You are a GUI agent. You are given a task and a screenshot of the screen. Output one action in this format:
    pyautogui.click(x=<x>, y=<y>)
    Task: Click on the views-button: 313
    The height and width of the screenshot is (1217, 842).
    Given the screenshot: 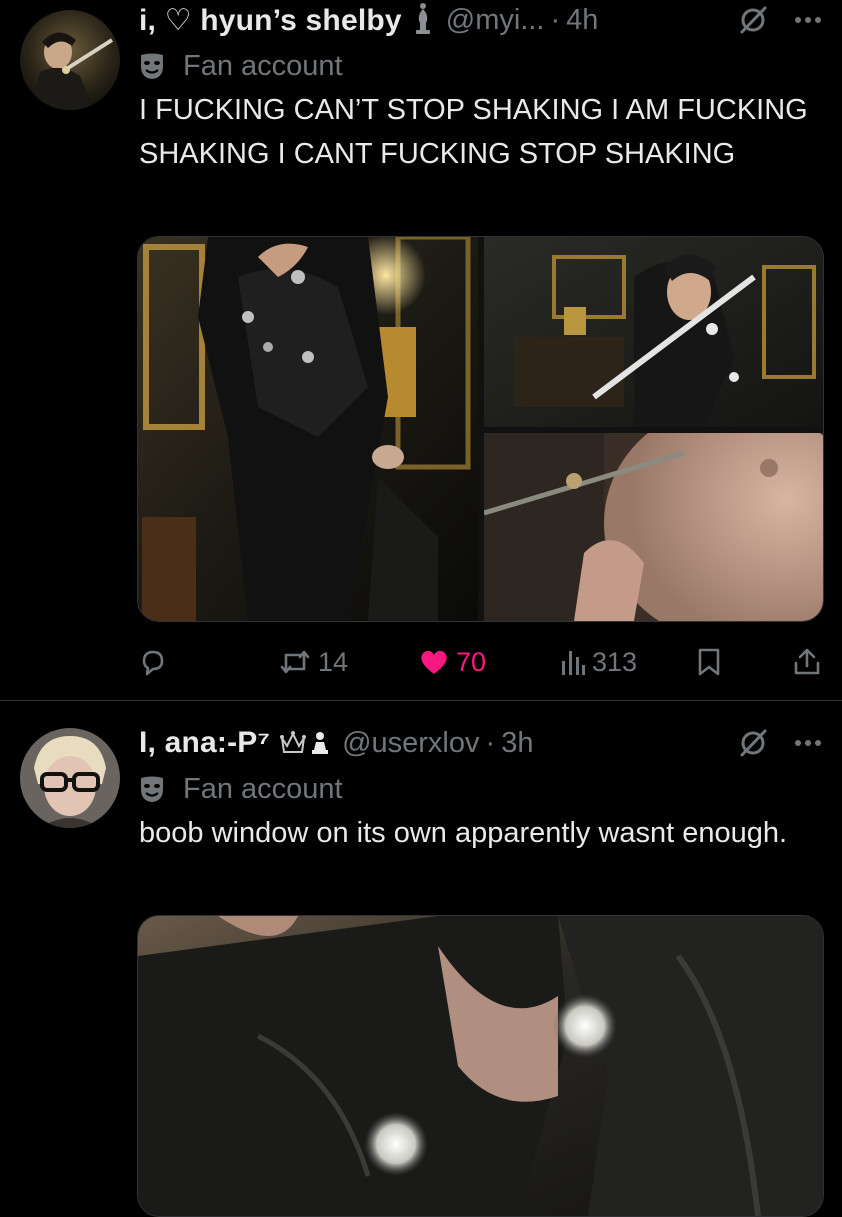 What is the action you would take?
    pyautogui.click(x=598, y=662)
    